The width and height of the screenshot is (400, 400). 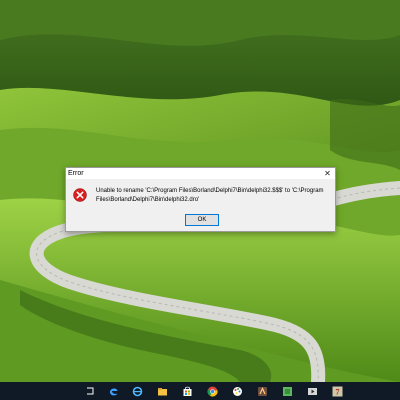 I want to click on delphi-icon: 7, so click(x=337, y=391).